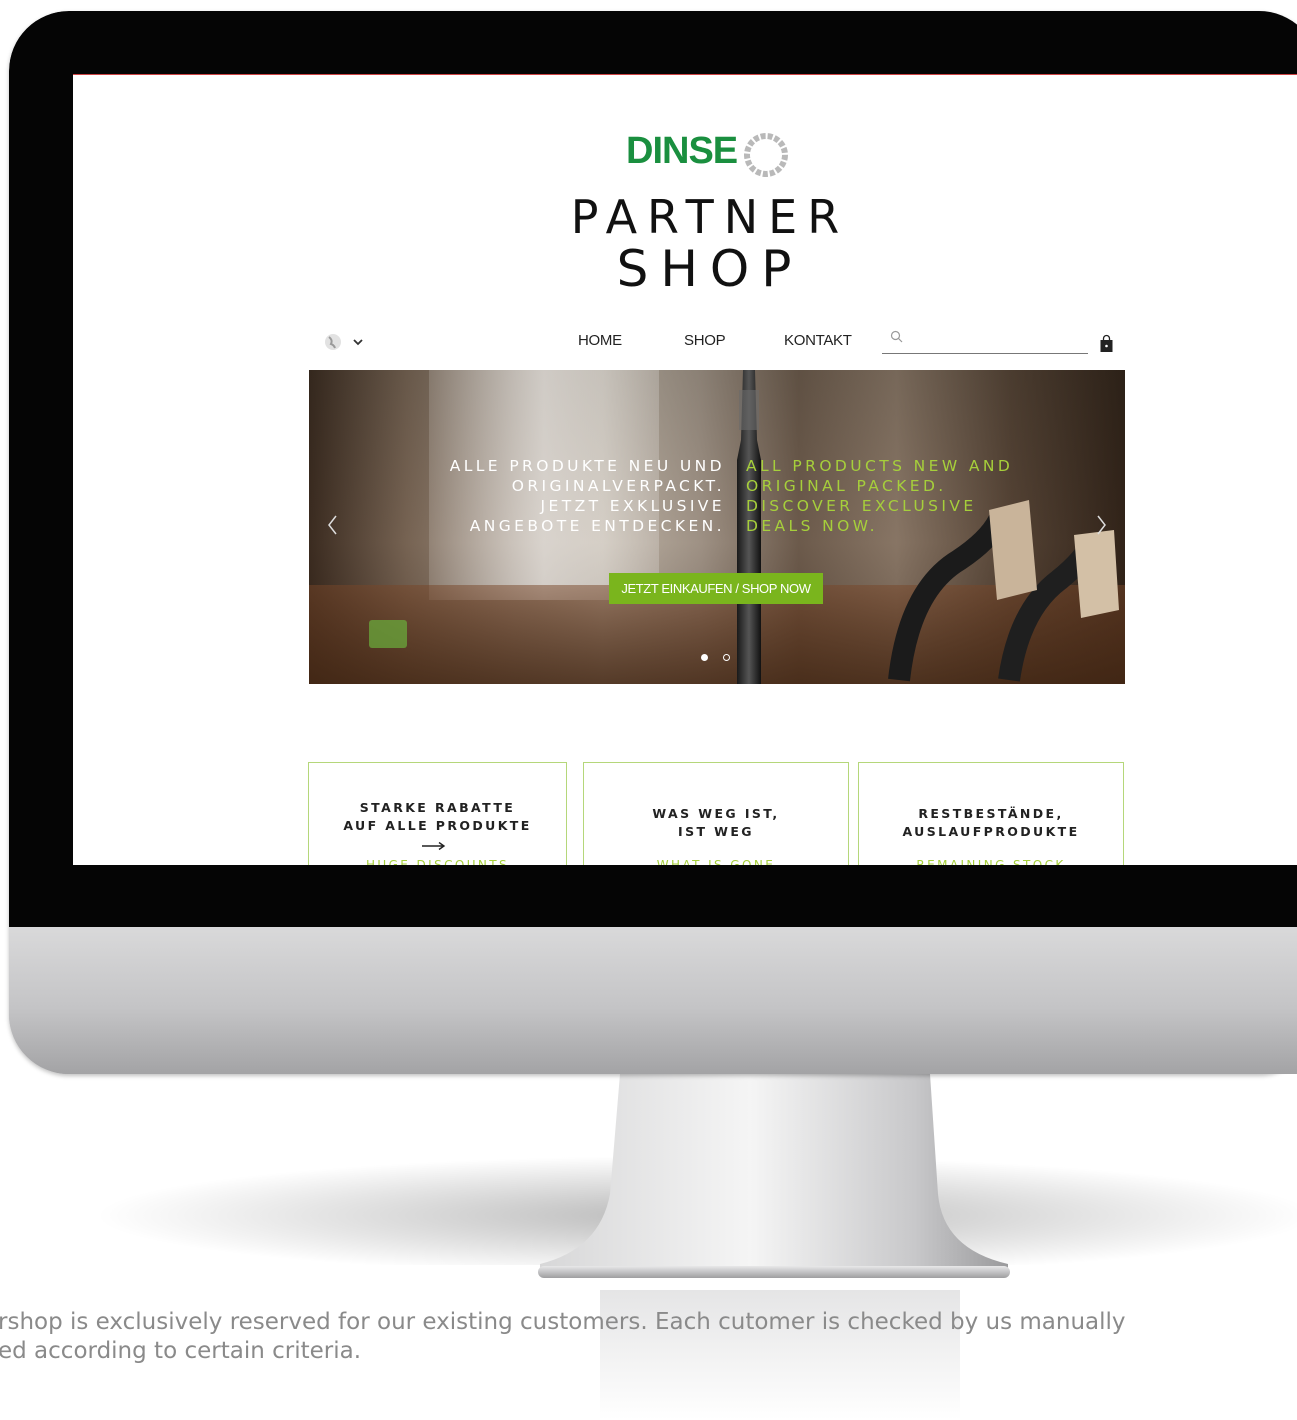 This screenshot has height=1420, width=1297. I want to click on feature-title: STARKE RABATTE AUF ALLE PRODUKTE, so click(437, 817).